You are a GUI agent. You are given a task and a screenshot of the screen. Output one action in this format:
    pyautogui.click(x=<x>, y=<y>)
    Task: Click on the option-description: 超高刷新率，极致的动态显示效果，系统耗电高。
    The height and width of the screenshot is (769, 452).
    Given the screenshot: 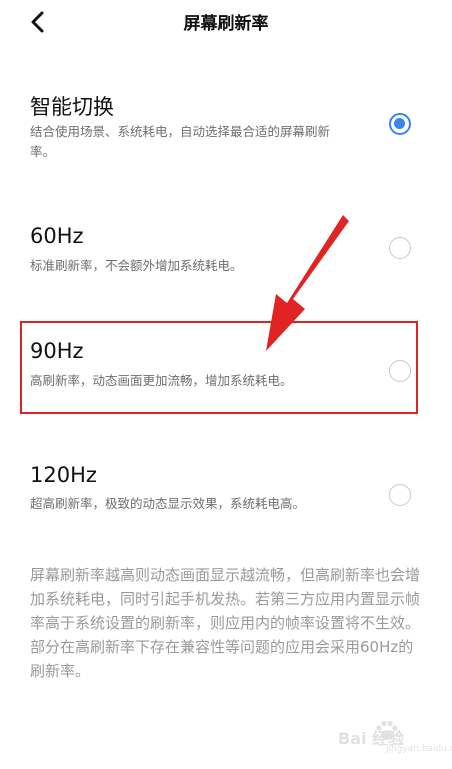 What is the action you would take?
    pyautogui.click(x=168, y=503)
    